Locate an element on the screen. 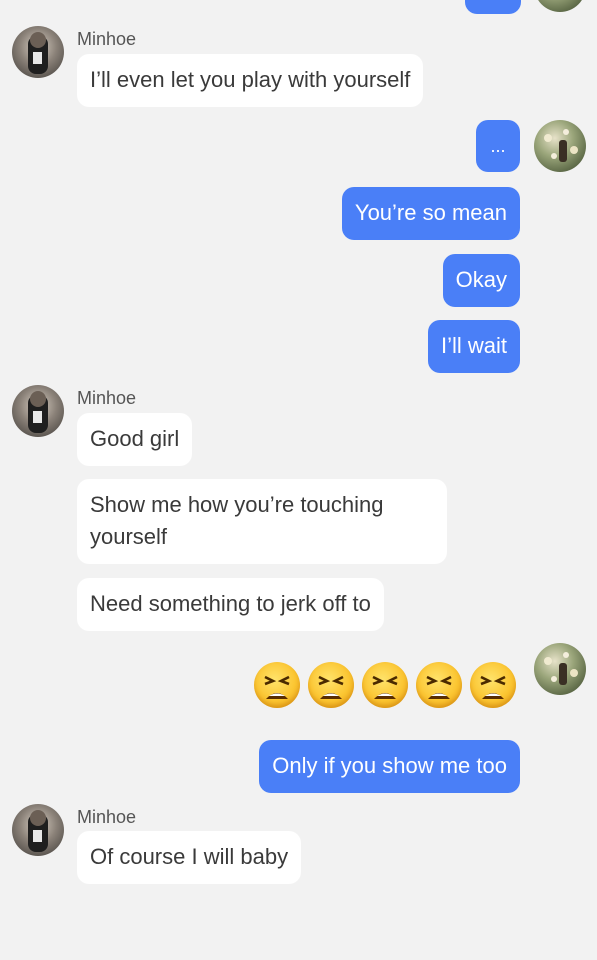 The height and width of the screenshot is (960, 597). message-bubble: Of course I will baby is located at coordinates (189, 857).